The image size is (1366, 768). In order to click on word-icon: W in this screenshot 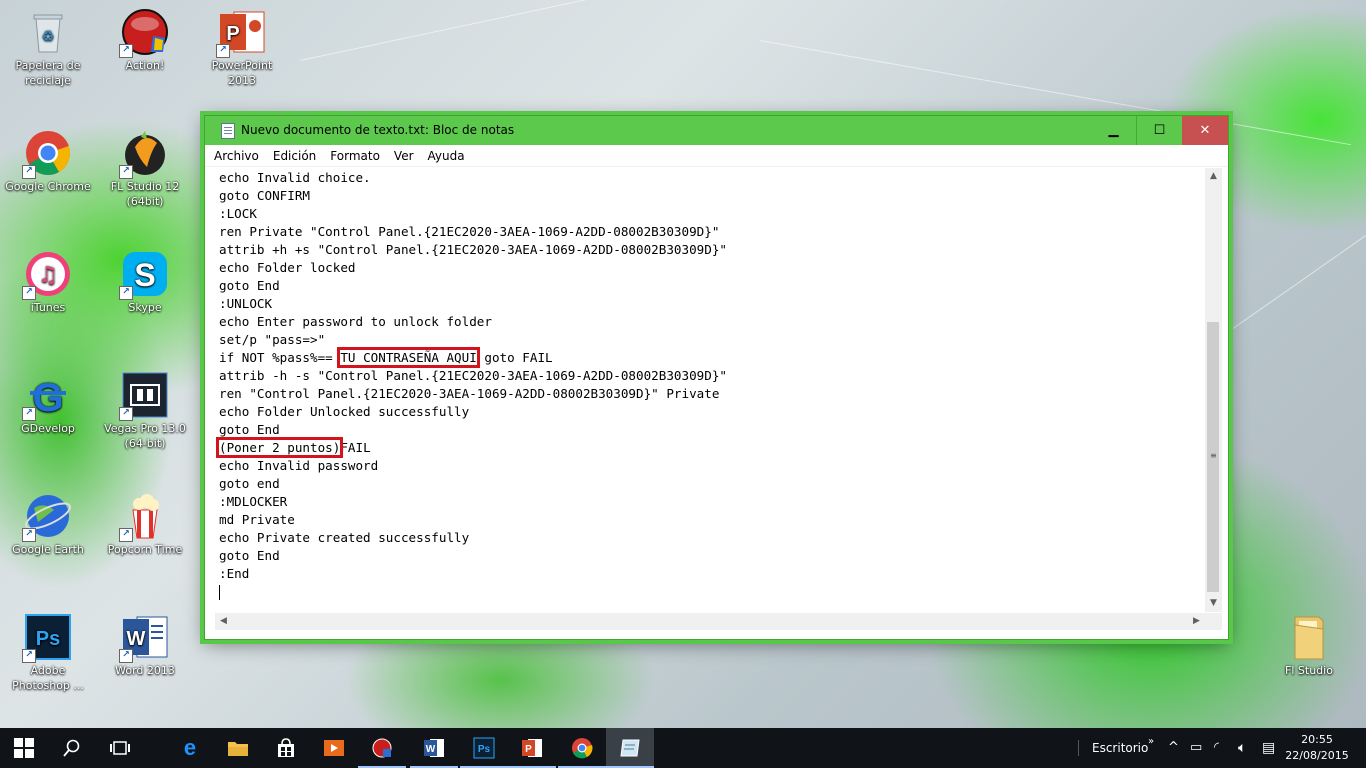, I will do `click(434, 748)`.